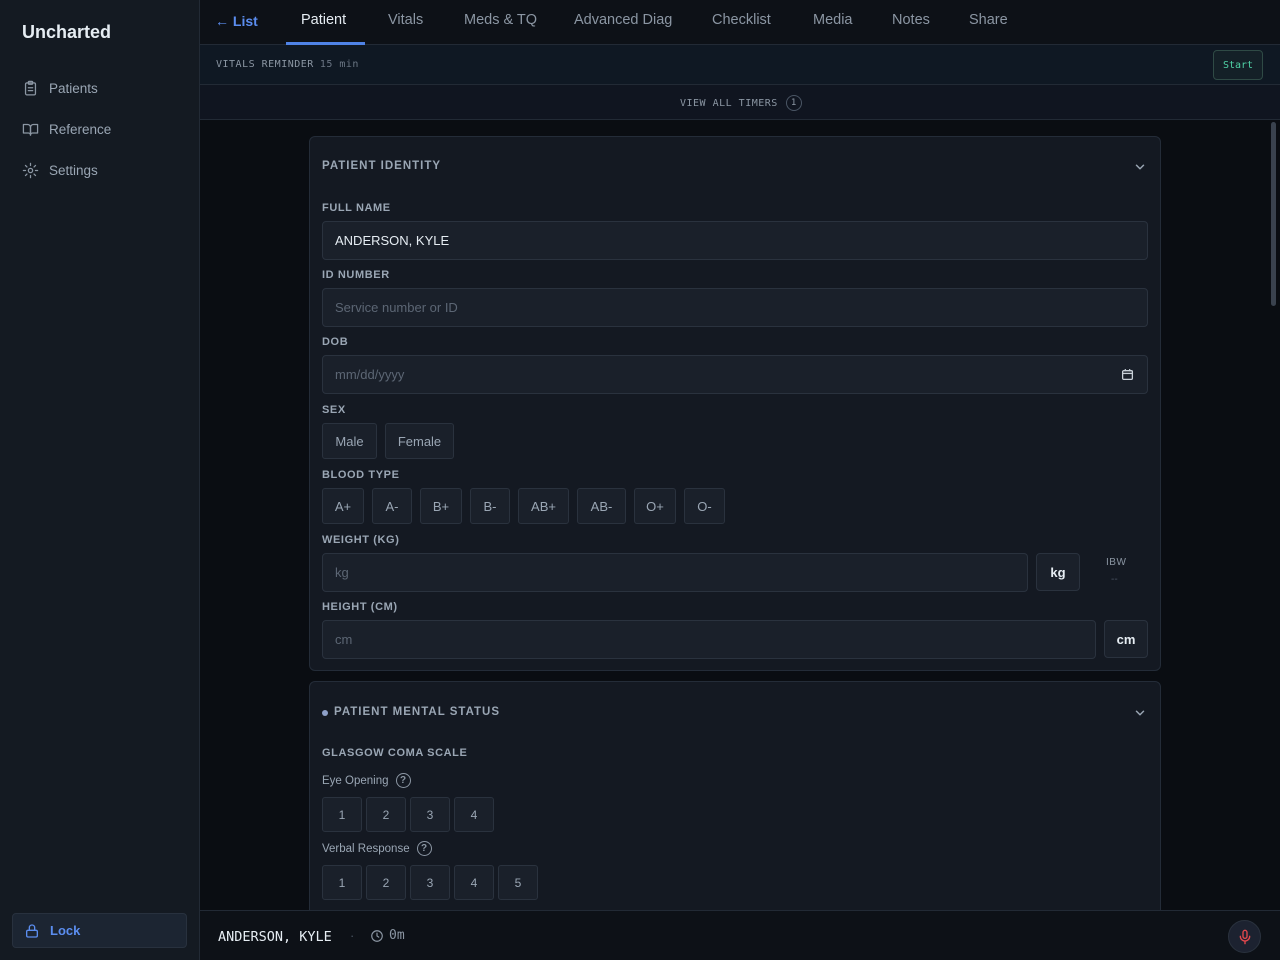  Describe the element at coordinates (1058, 572) in the screenshot. I see `weight-unit-button: kg` at that location.